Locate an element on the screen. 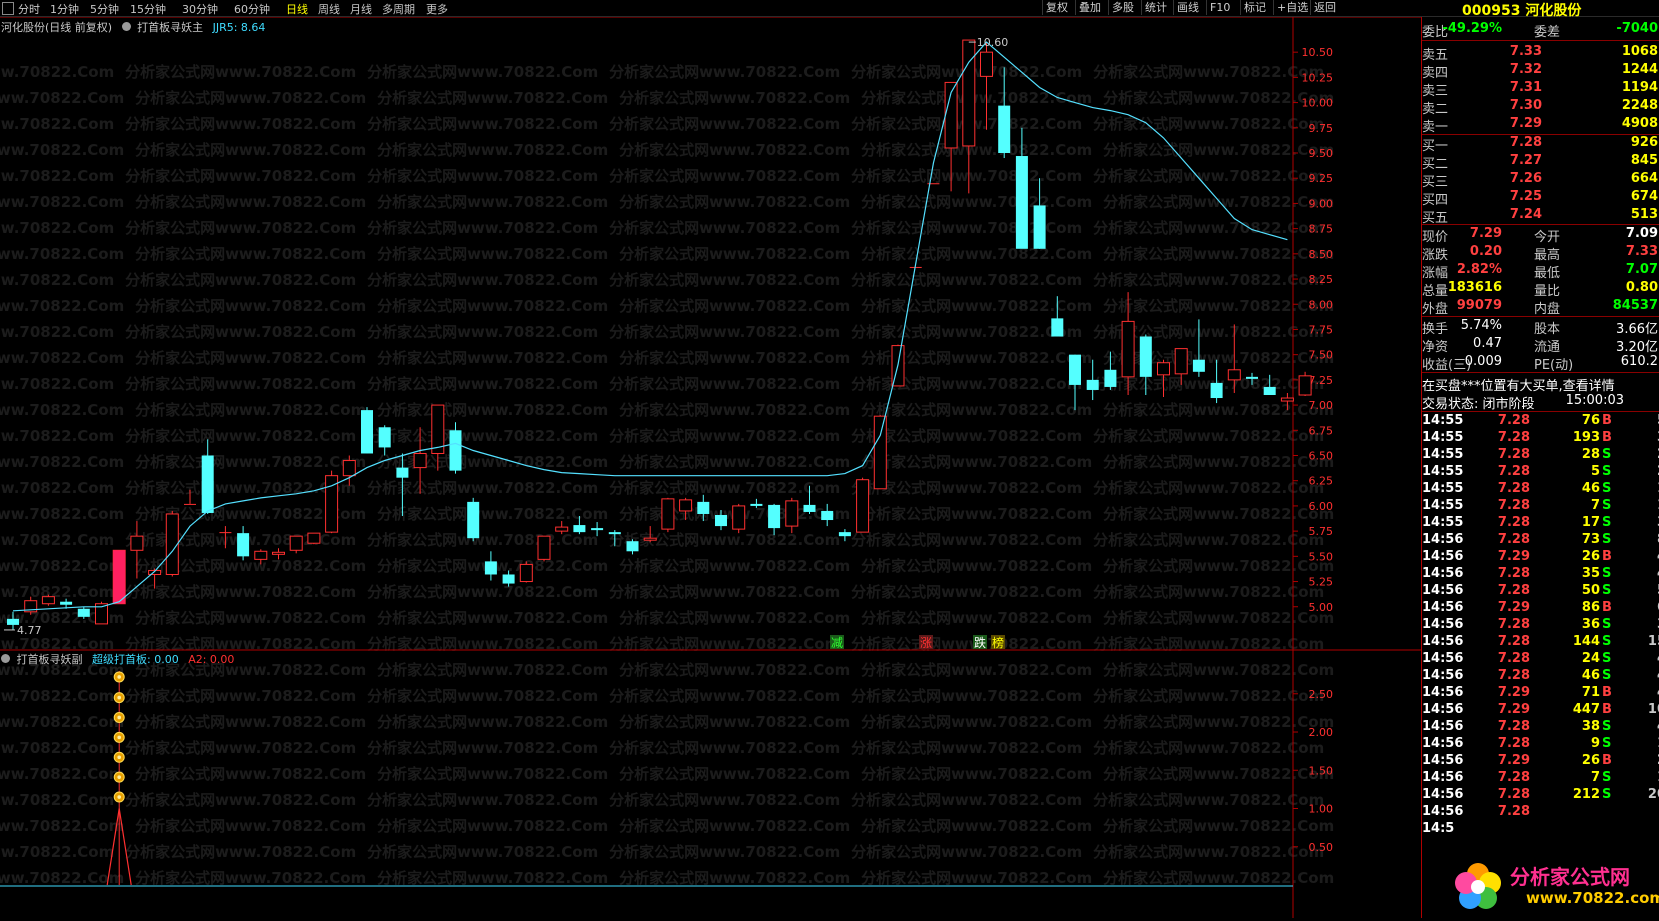 Image resolution: width=1659 pixels, height=921 pixels. toolbar-button-1: 叠加 is located at coordinates (1089, 7).